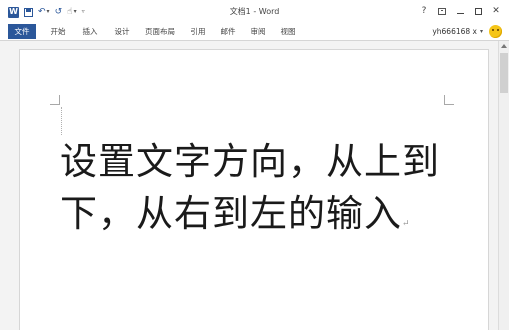  I want to click on touch-mode-icon: ☝, so click(70, 12).